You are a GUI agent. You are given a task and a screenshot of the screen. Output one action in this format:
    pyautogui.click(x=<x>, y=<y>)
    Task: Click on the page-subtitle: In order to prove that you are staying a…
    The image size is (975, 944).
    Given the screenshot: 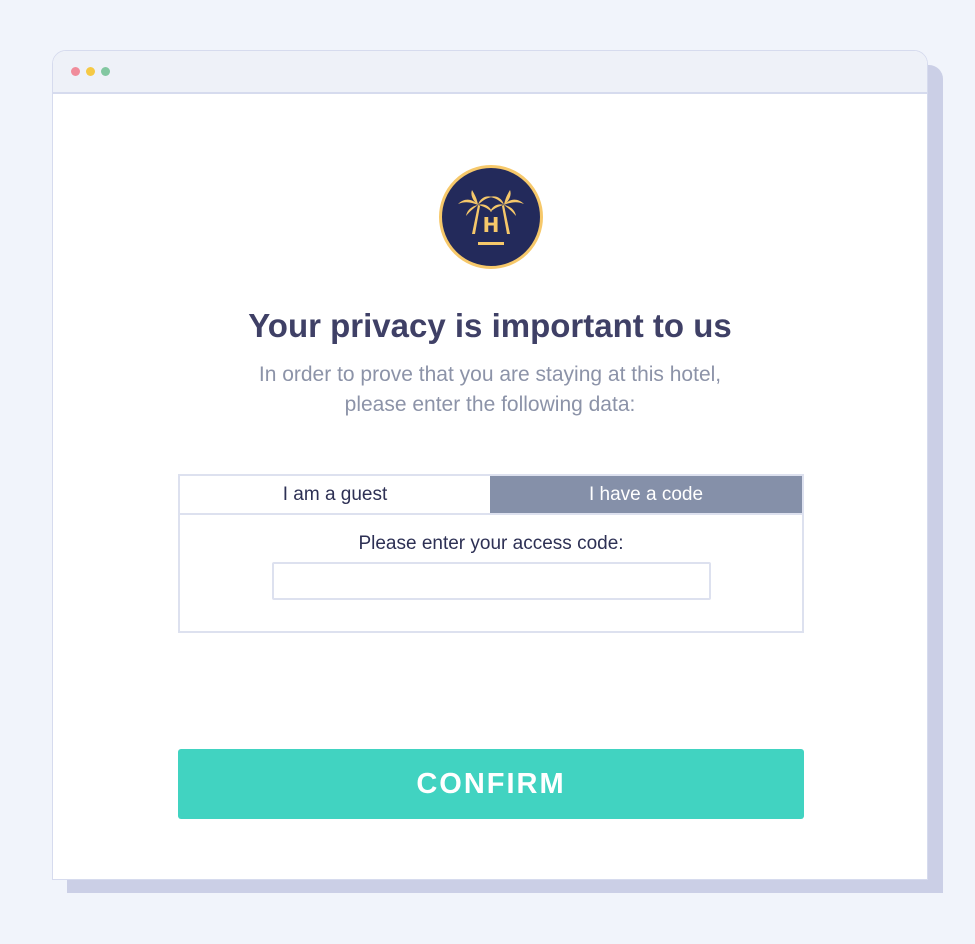 What is the action you would take?
    pyautogui.click(x=490, y=390)
    